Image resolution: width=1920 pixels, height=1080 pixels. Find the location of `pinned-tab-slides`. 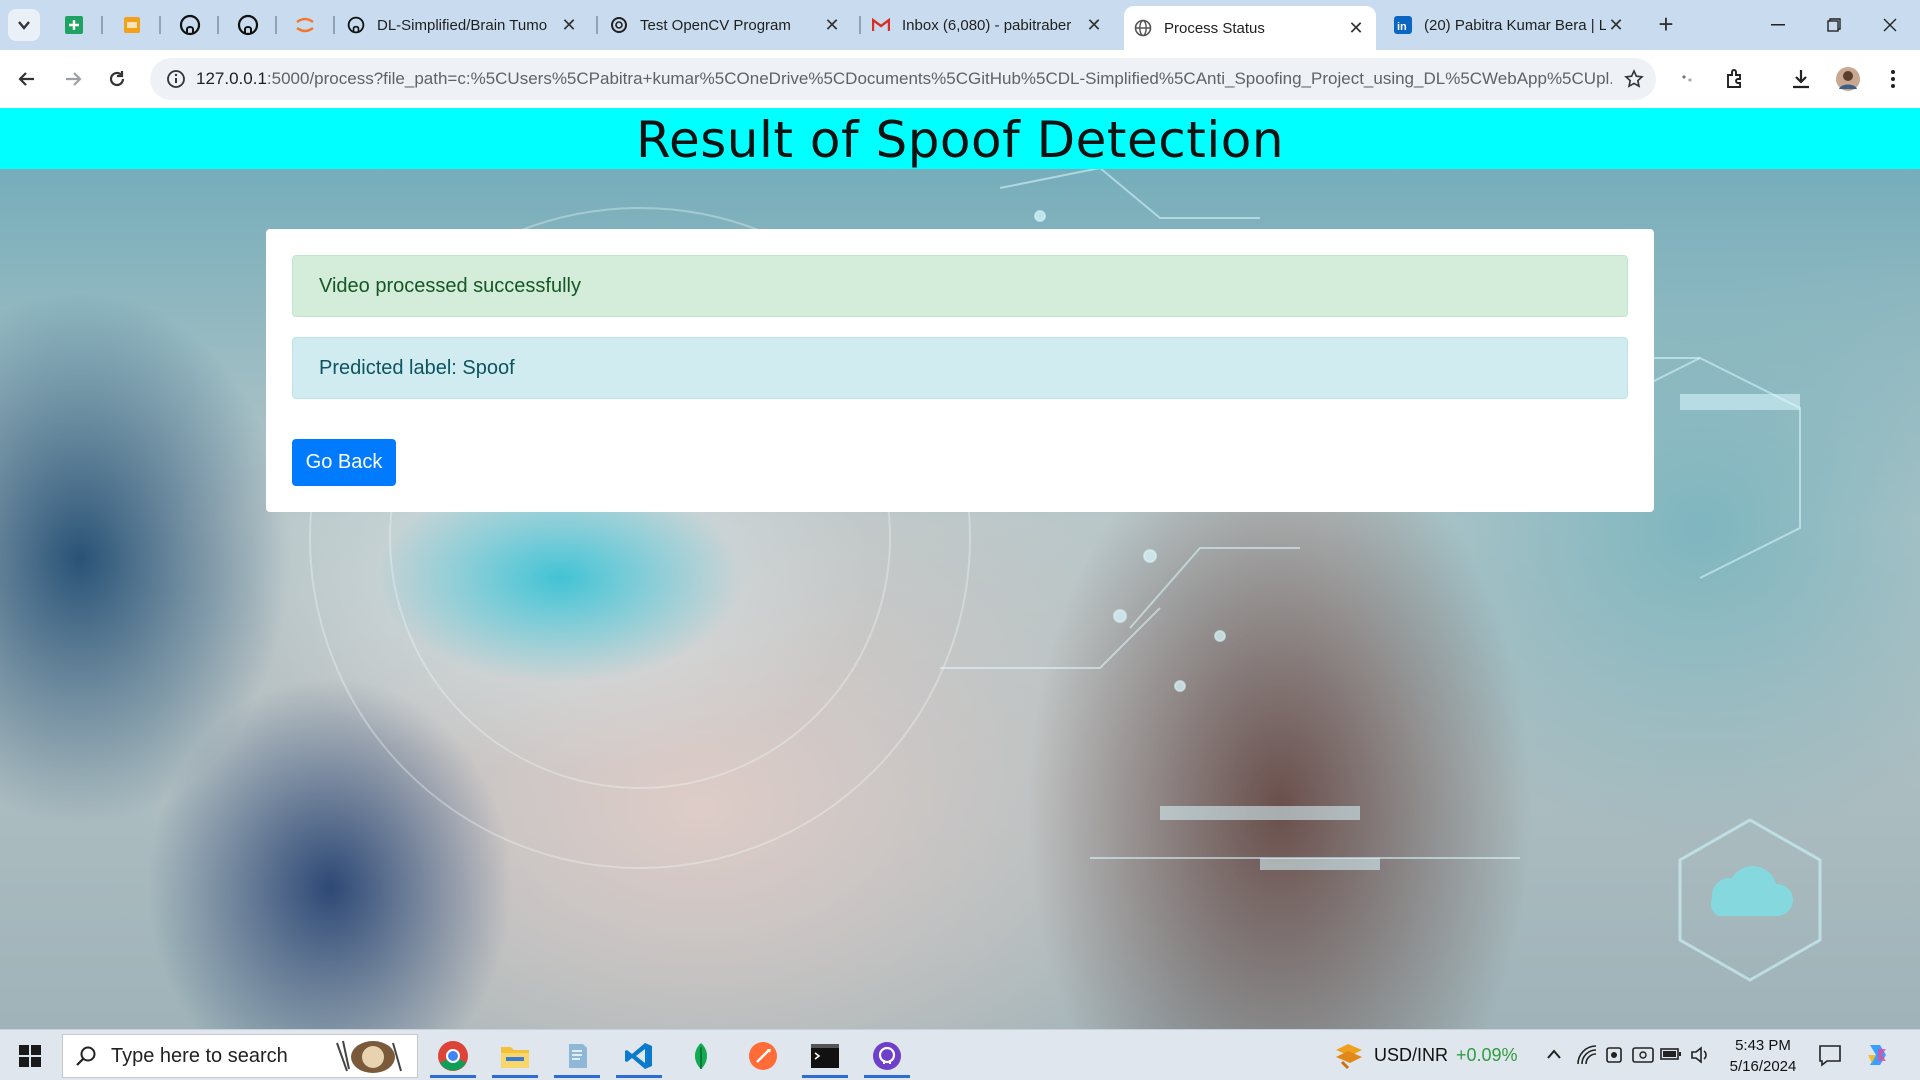

pinned-tab-slides is located at coordinates (132, 25).